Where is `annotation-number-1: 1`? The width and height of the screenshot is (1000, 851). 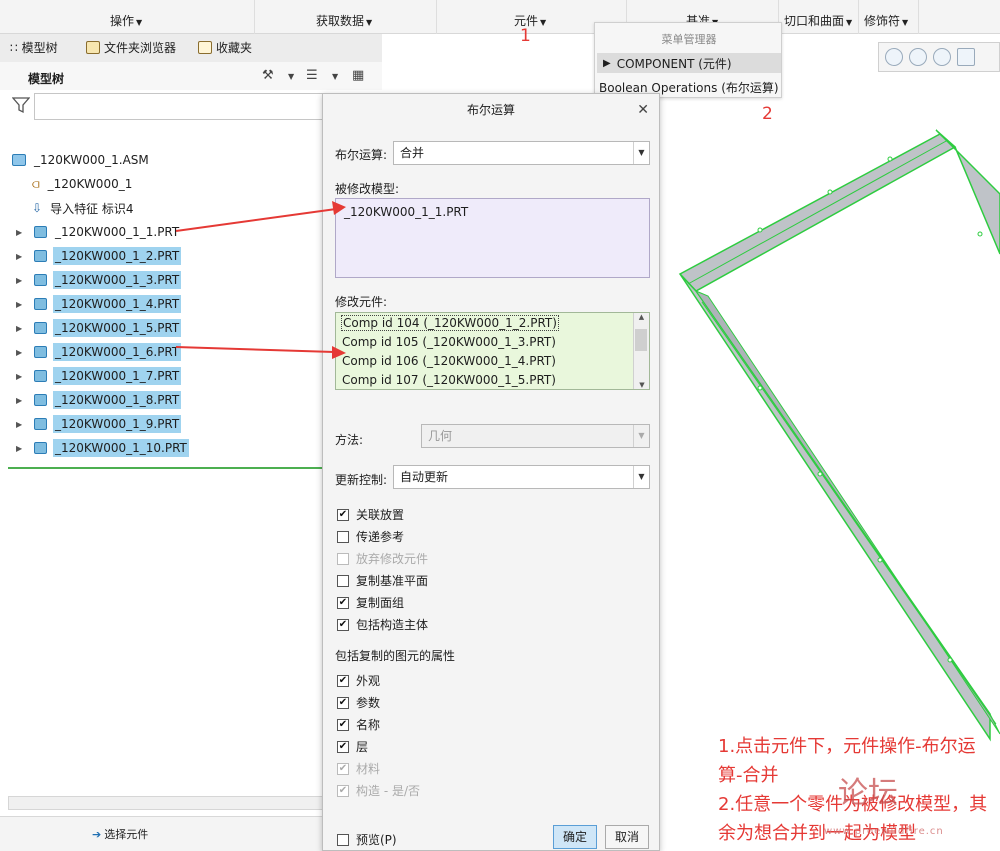 annotation-number-1: 1 is located at coordinates (525, 36).